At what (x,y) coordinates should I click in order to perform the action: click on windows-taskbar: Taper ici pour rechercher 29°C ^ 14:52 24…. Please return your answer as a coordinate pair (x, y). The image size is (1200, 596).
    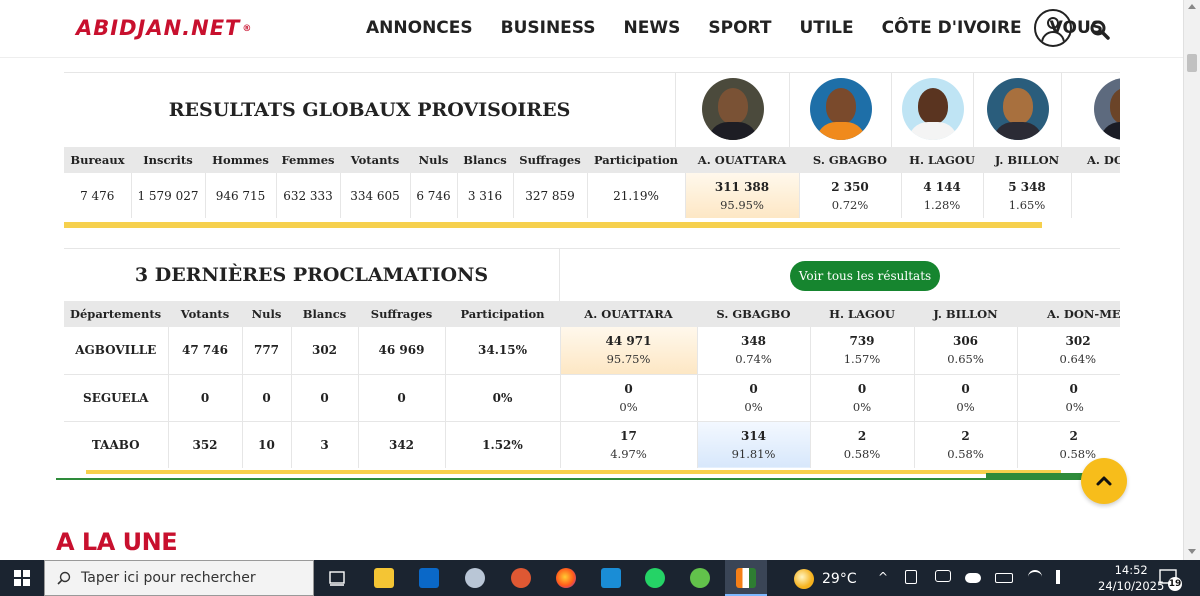
    Looking at the image, I should click on (600, 578).